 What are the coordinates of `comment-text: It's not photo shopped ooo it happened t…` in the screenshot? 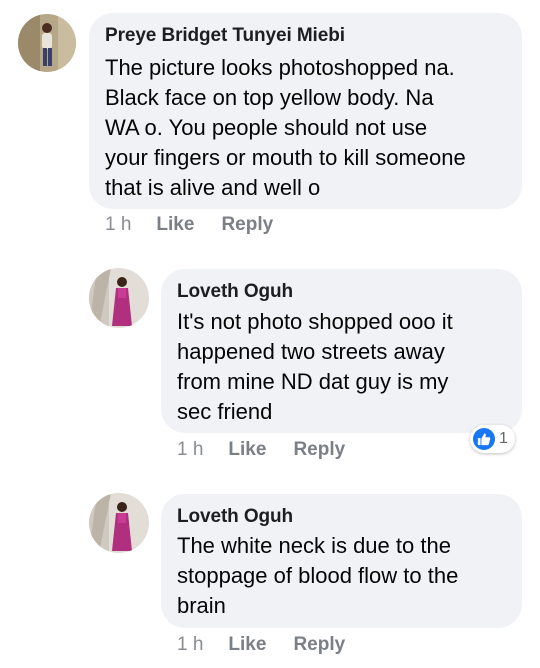 It's located at (347, 367).